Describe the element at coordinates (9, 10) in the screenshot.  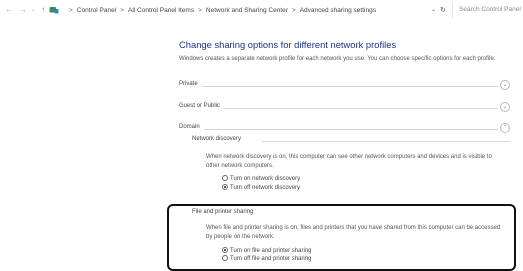
I see `back-arrow-icon: ←` at that location.